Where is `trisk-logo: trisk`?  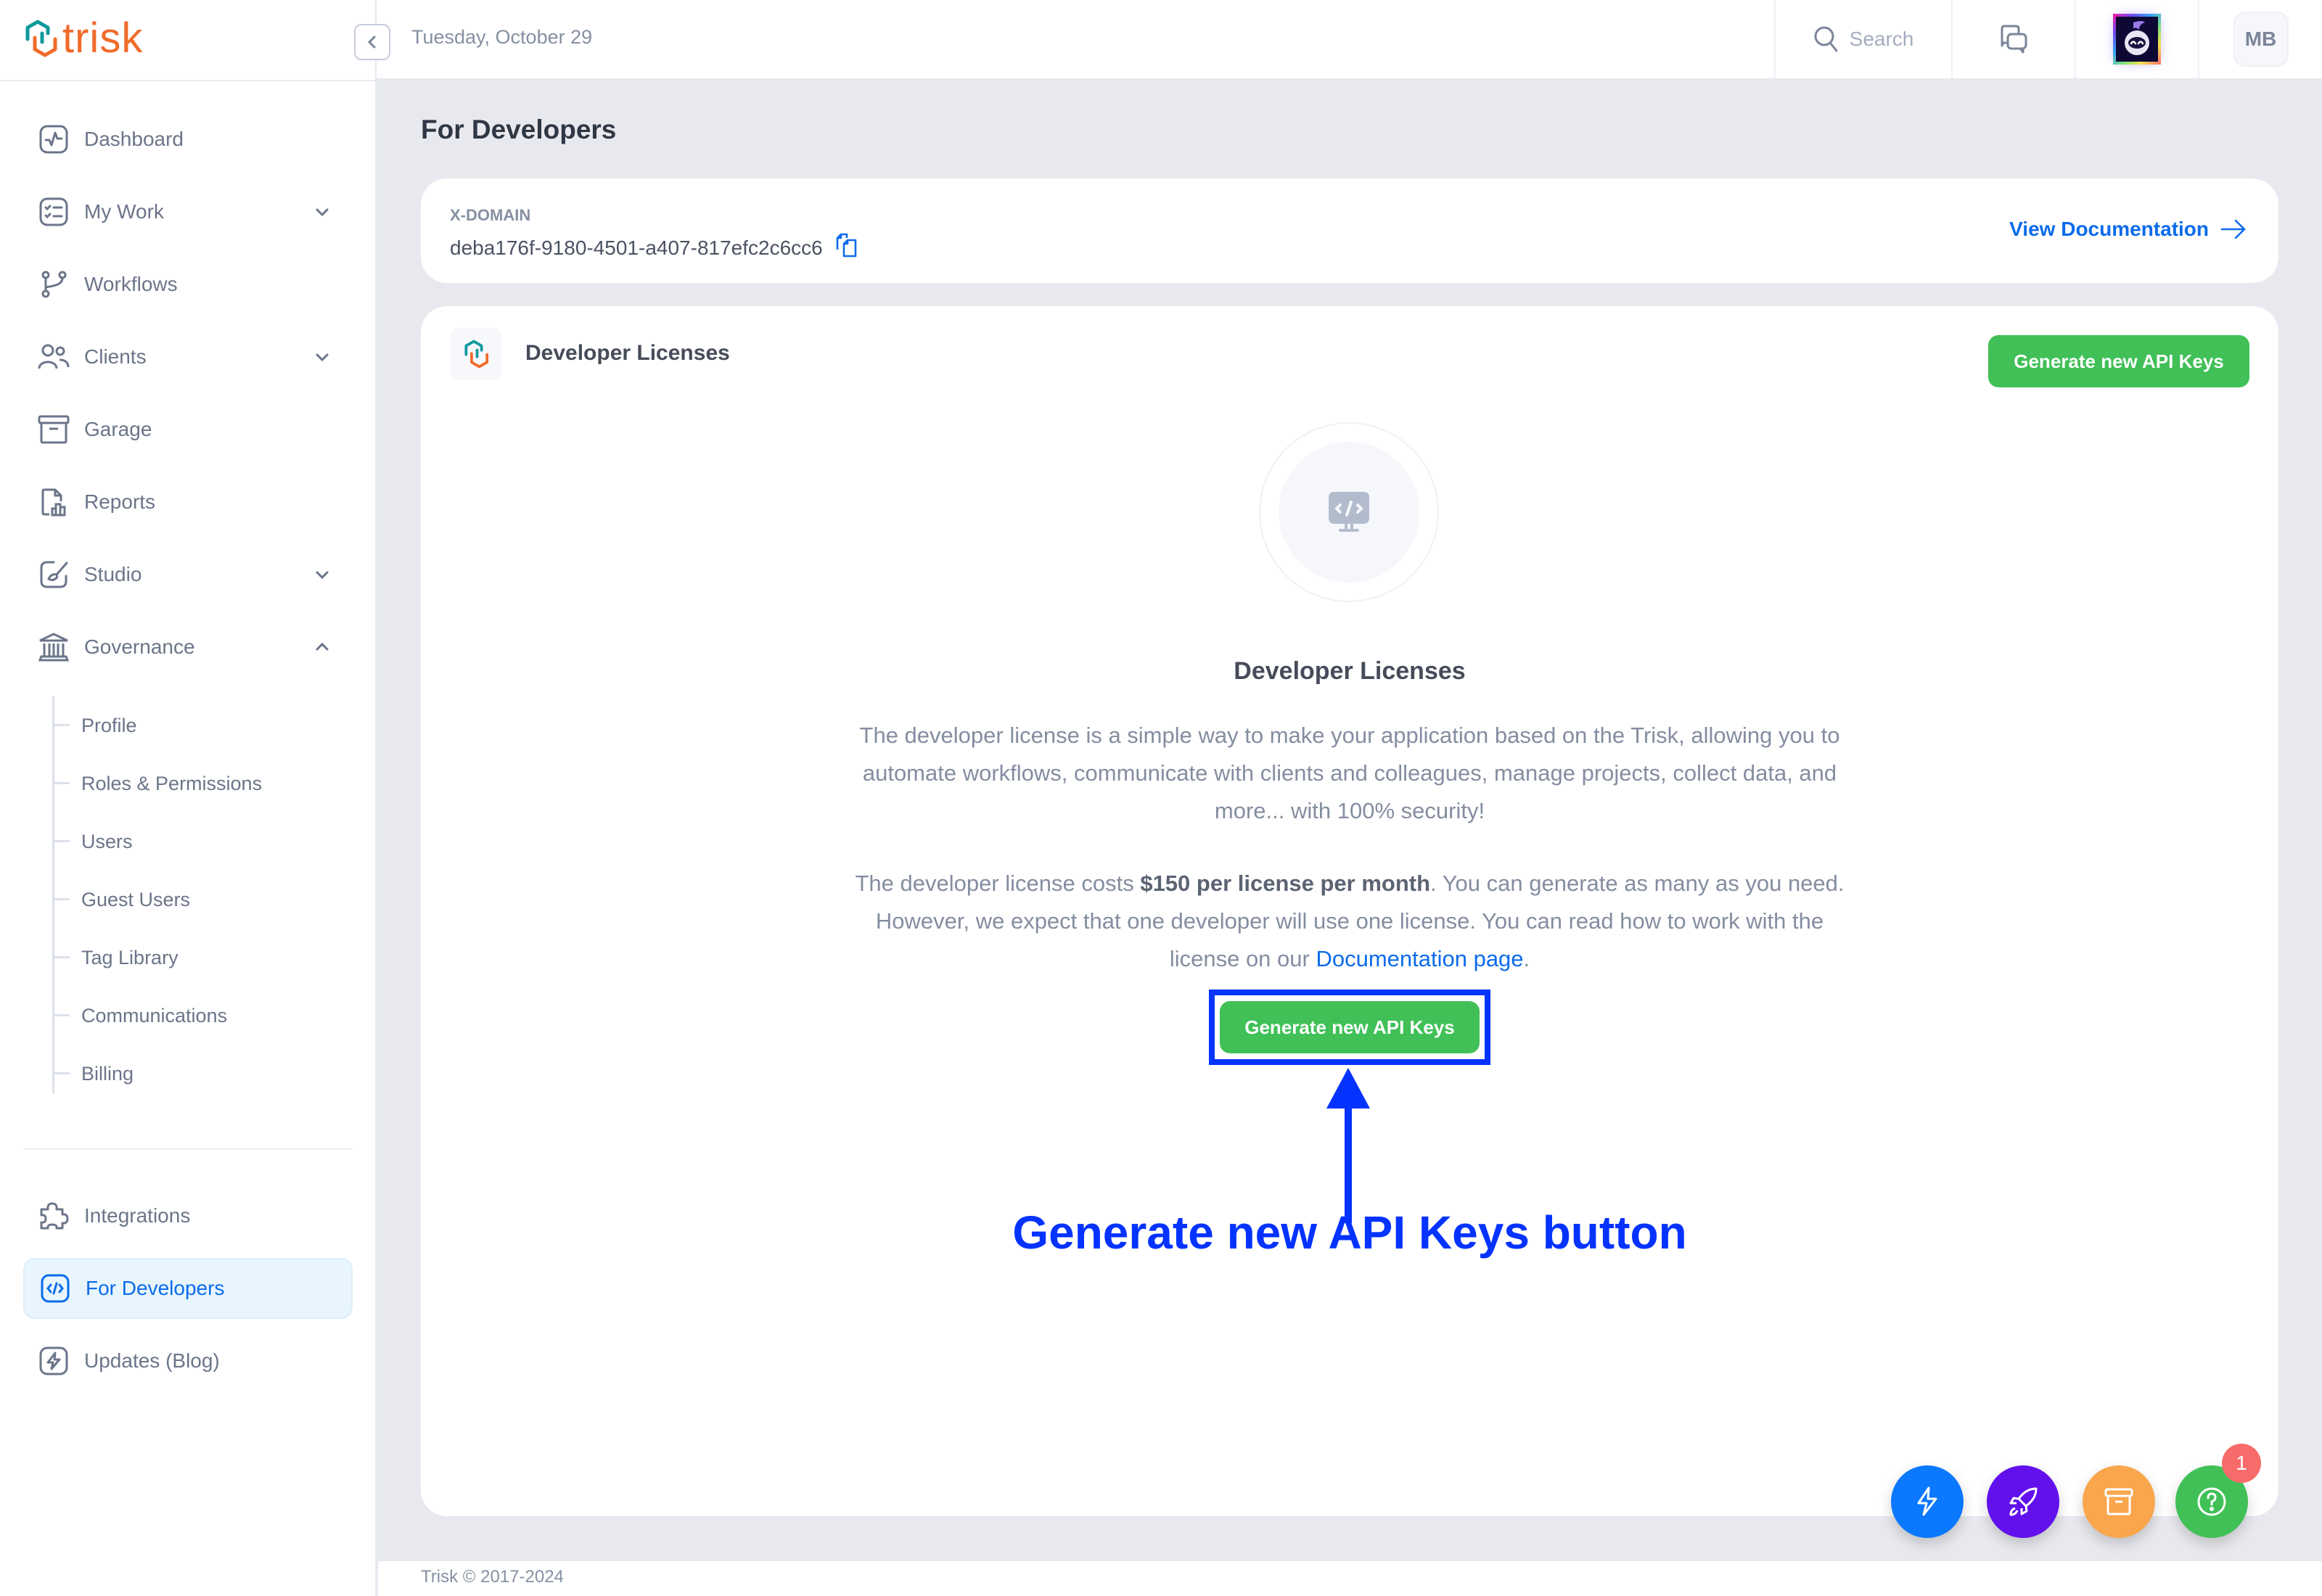
trisk-logo: trisk is located at coordinates (83, 38).